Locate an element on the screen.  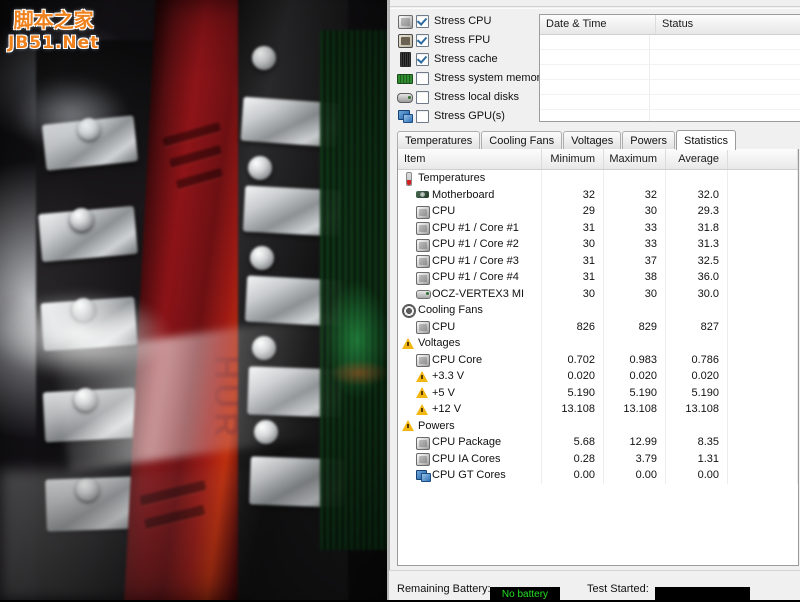
window-inner-border is located at coordinates (594, 8).